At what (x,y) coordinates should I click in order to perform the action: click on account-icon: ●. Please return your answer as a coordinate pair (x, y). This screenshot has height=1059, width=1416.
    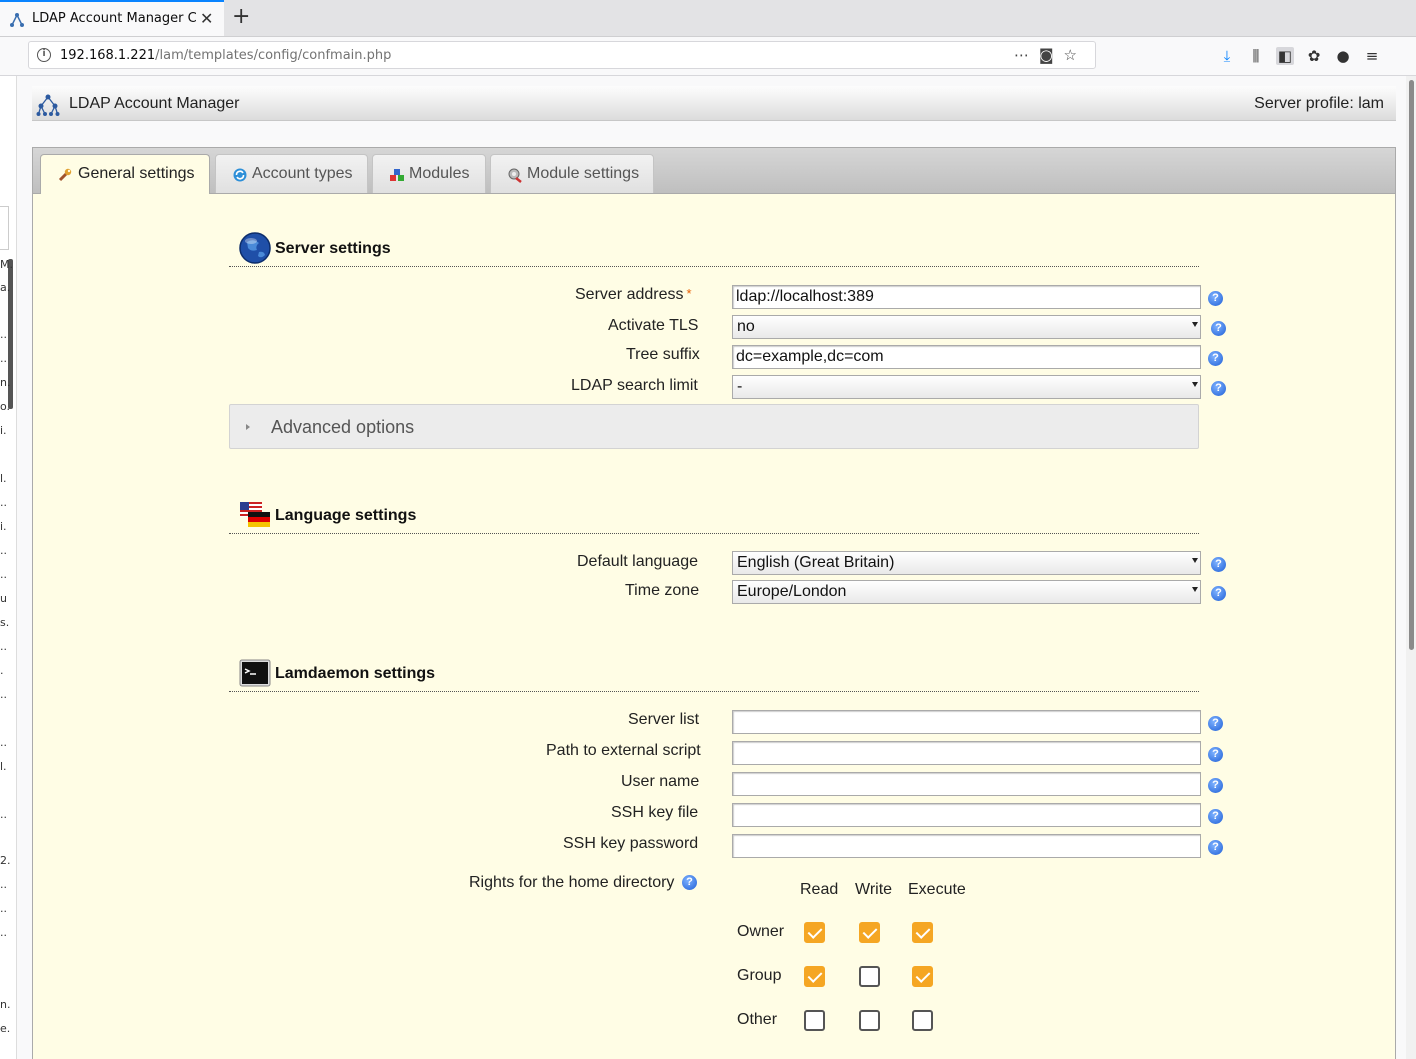
    Looking at the image, I should click on (1343, 56).